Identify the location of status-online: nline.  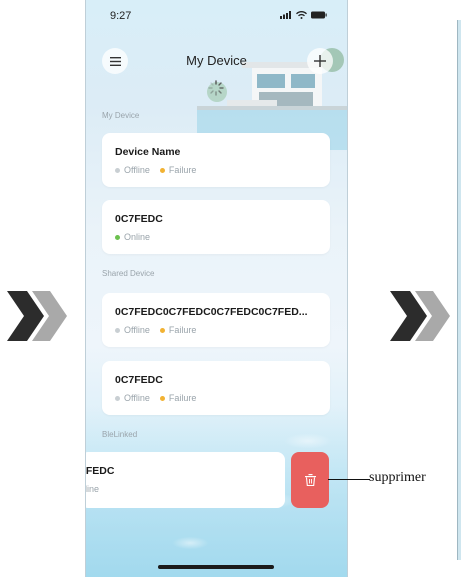
(92, 489).